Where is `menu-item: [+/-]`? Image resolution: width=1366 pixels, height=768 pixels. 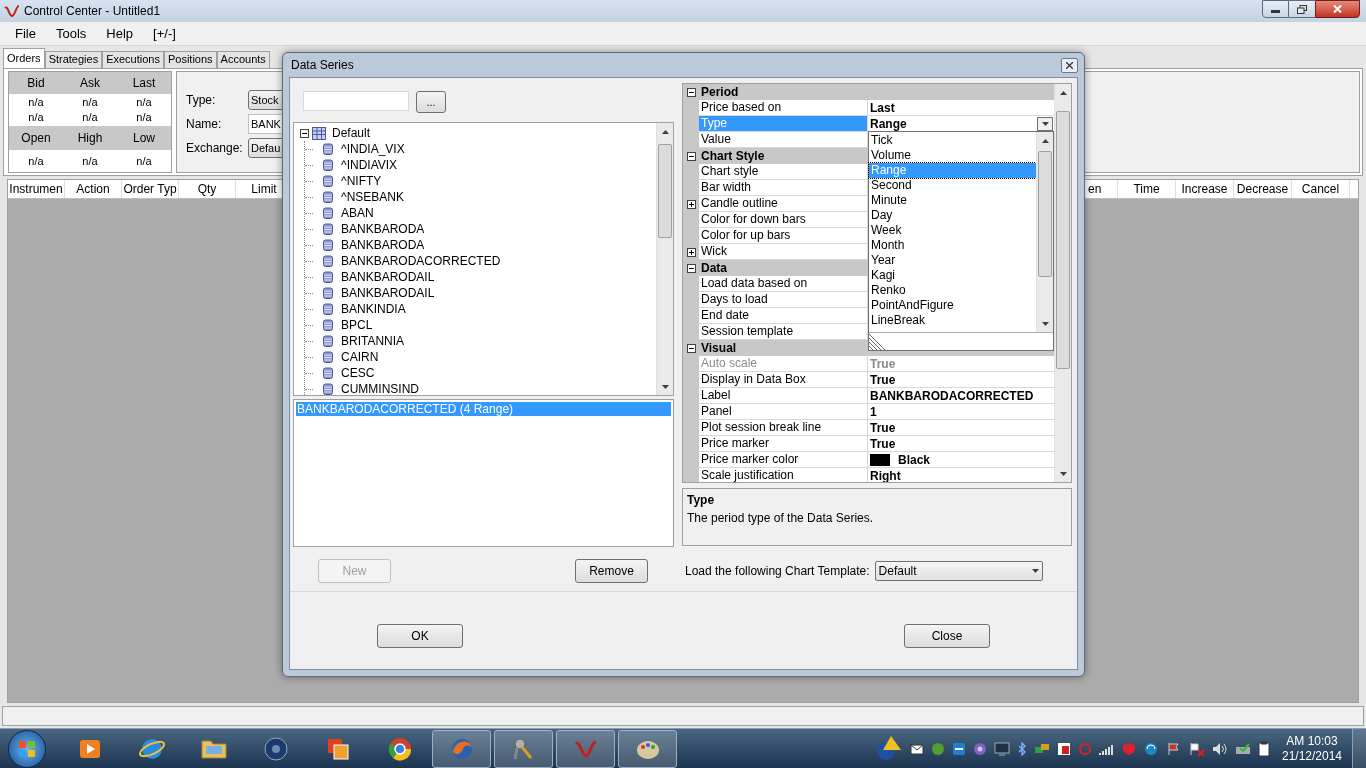
menu-item: [+/-] is located at coordinates (164, 33).